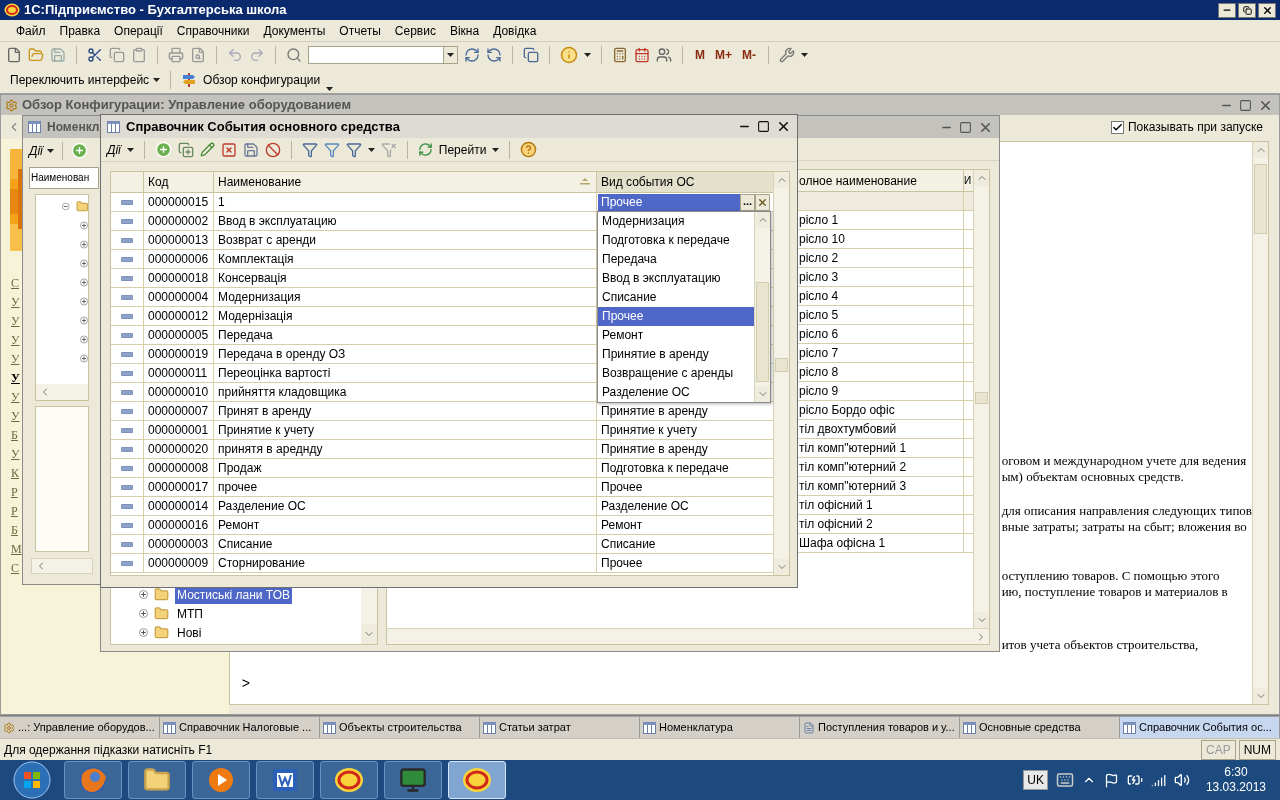 The image size is (1280, 800). Describe the element at coordinates (676, 354) in the screenshot. I see `dropdown-item: Принятие в аренду` at that location.